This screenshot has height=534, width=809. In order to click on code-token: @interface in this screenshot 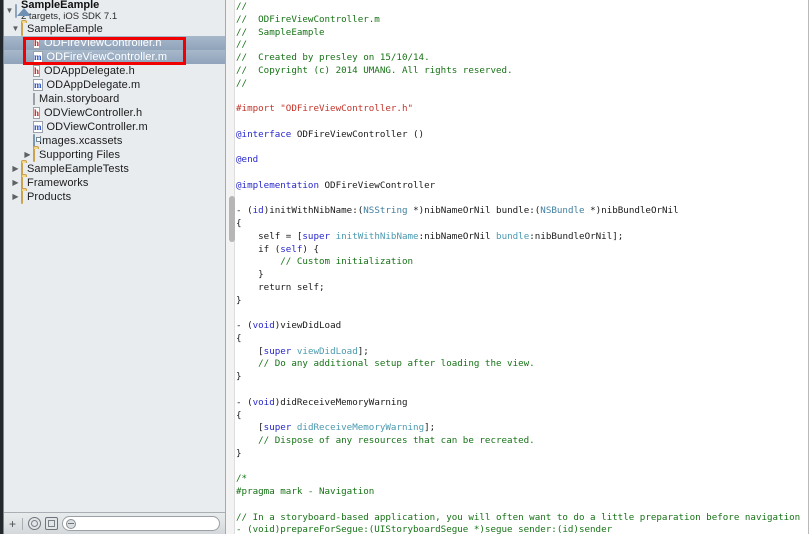, I will do `click(264, 134)`.